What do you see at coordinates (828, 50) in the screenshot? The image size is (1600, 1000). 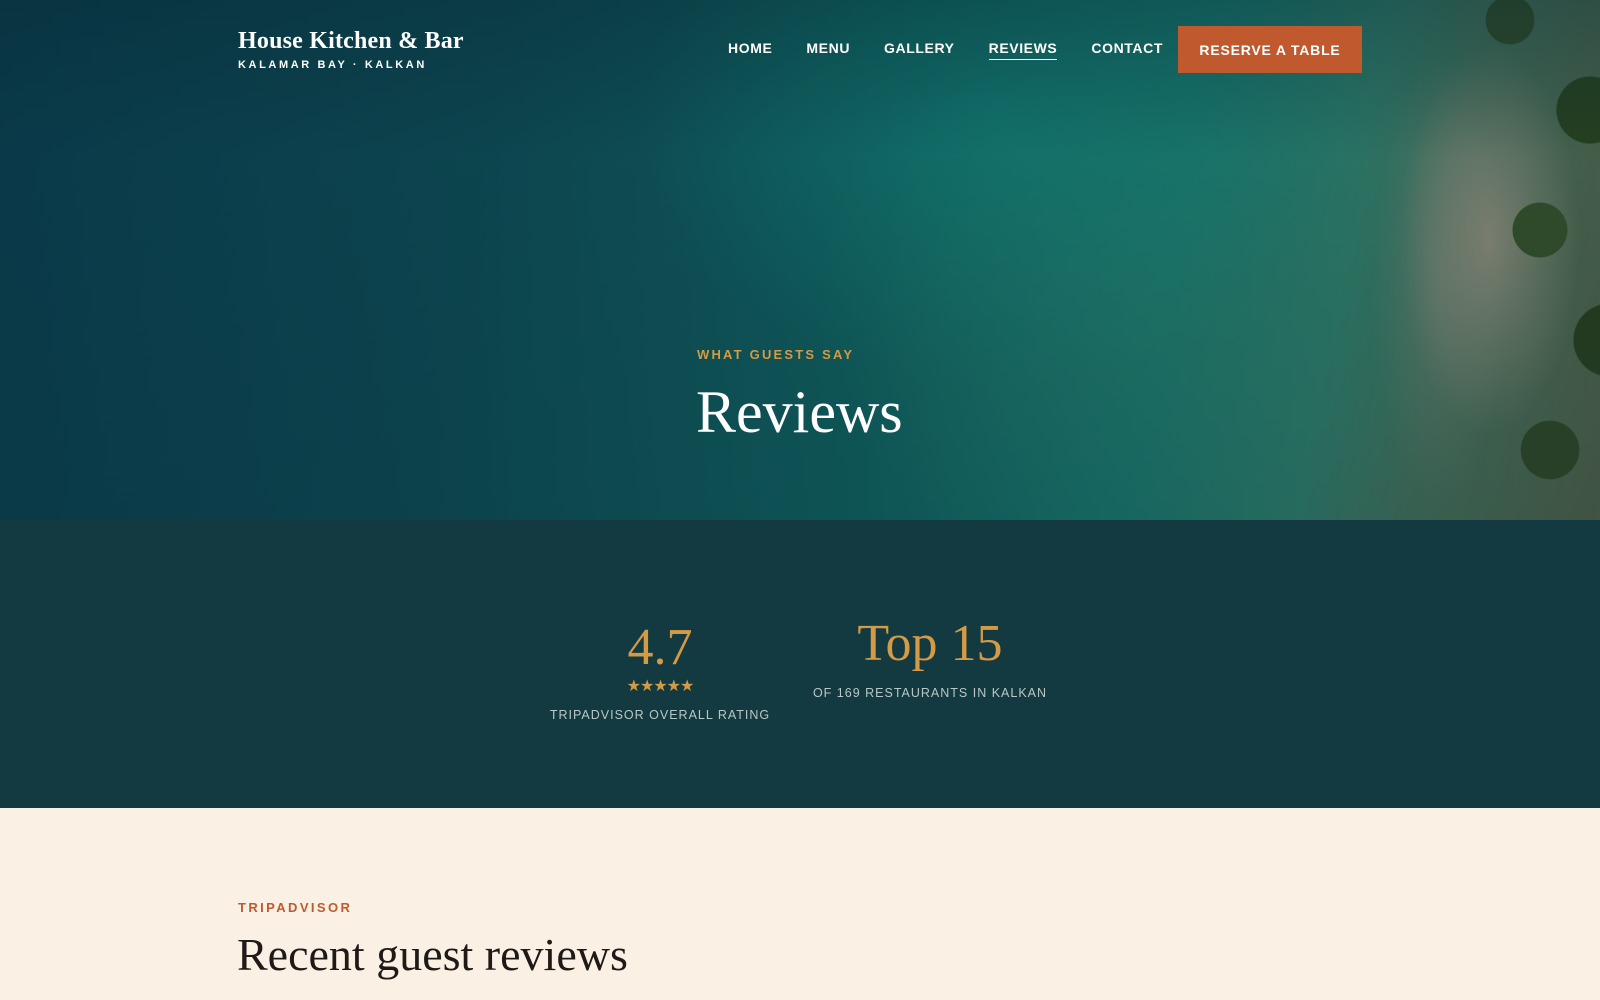 I see `nav-menu: MENU` at bounding box center [828, 50].